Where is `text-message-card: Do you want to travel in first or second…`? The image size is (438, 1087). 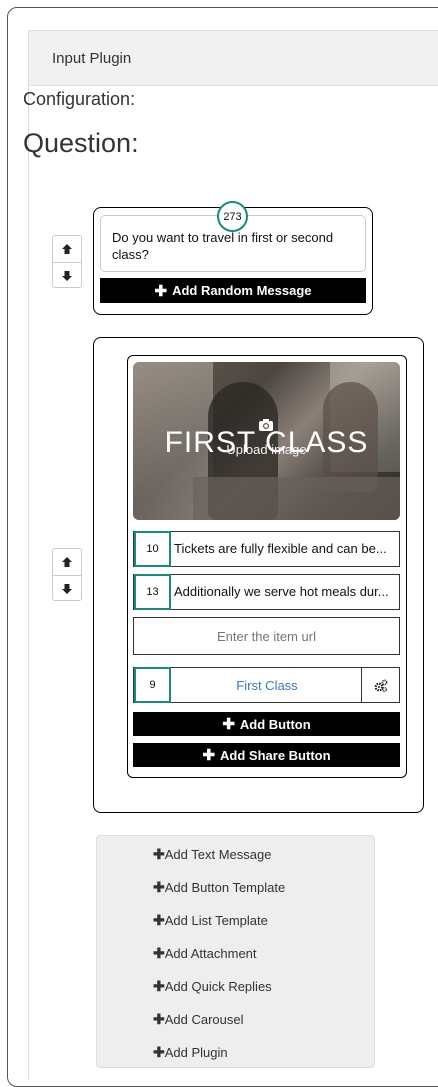
text-message-card: Do you want to travel in first or second… is located at coordinates (233, 258).